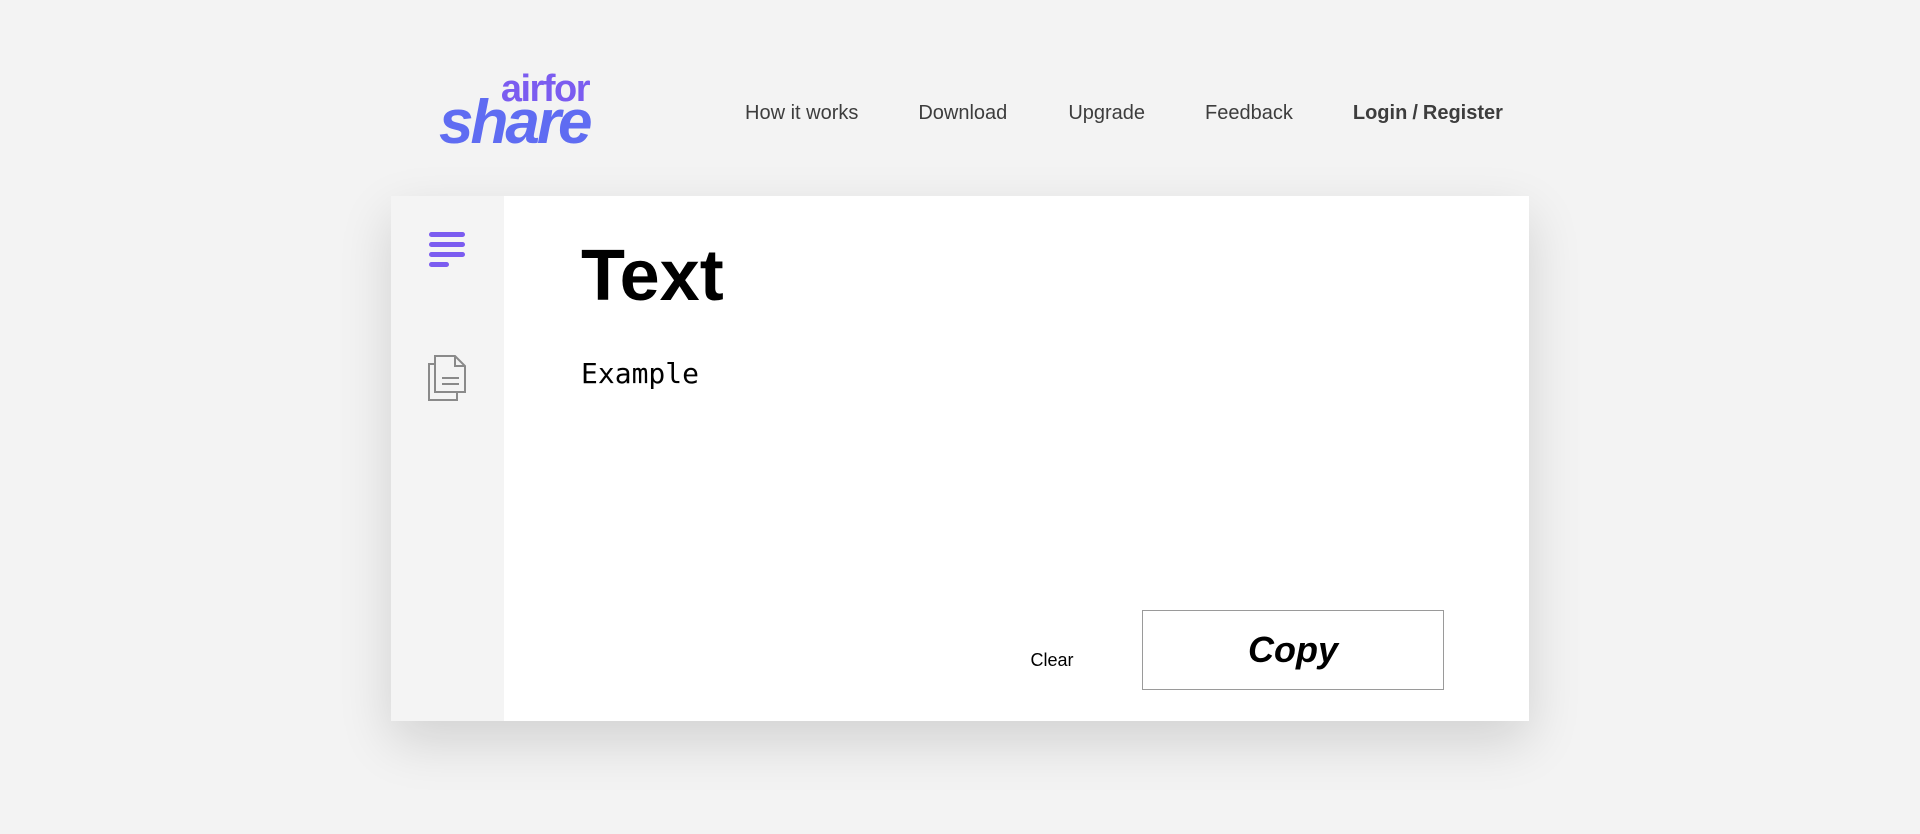 This screenshot has height=834, width=1920. What do you see at coordinates (1249, 113) in the screenshot?
I see `nav-feedback: Feedback` at bounding box center [1249, 113].